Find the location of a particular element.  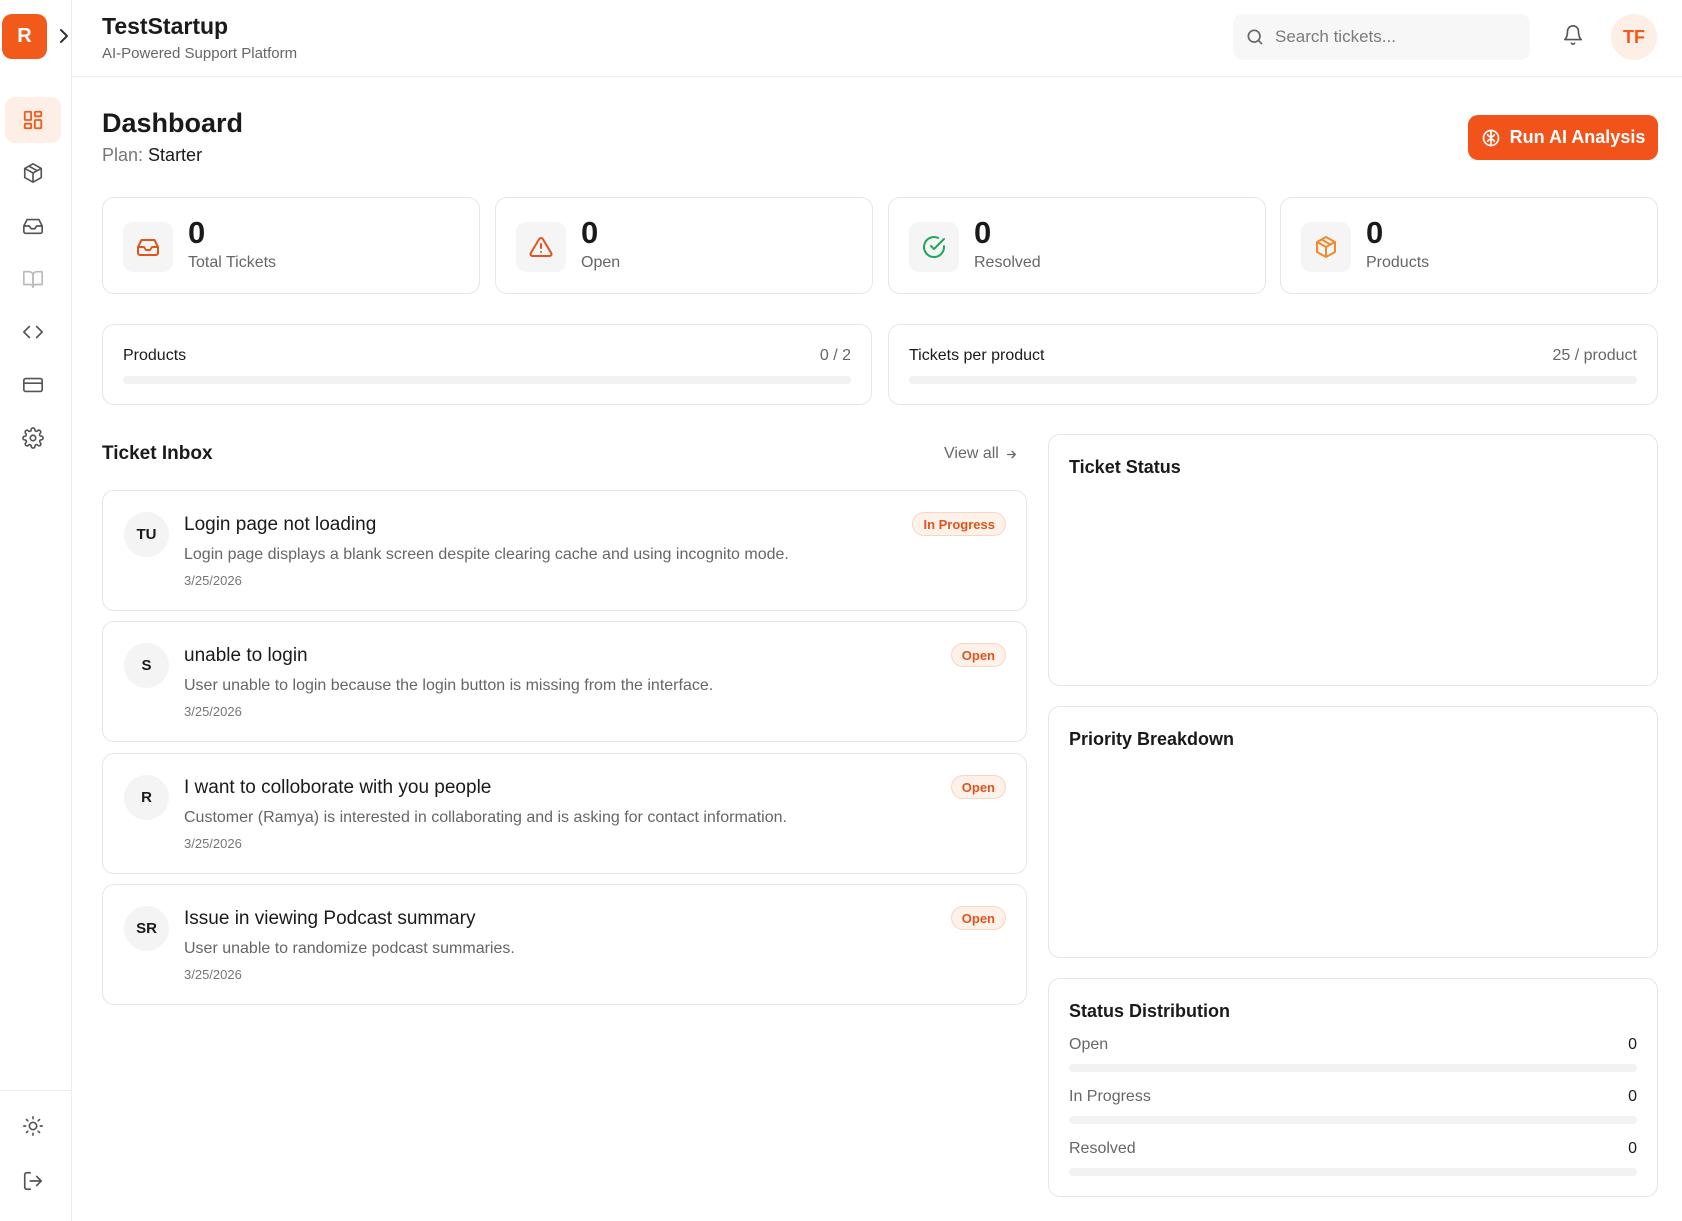

app-title: TestStartup is located at coordinates (165, 26).